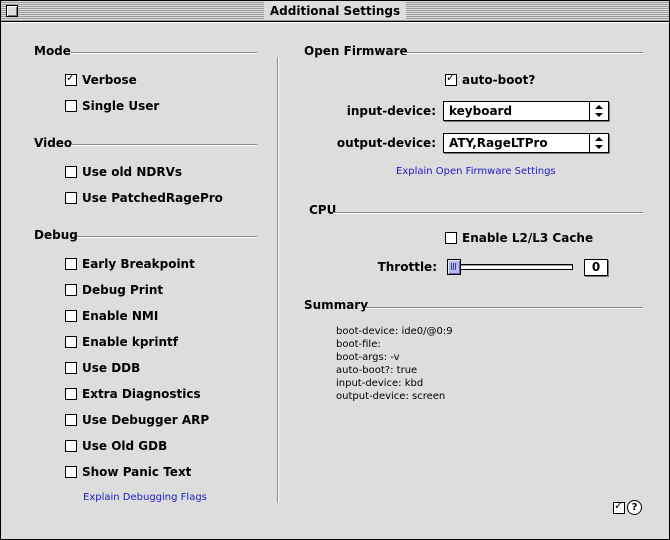 The height and width of the screenshot is (540, 670). What do you see at coordinates (164, 145) in the screenshot?
I see `video-divider` at bounding box center [164, 145].